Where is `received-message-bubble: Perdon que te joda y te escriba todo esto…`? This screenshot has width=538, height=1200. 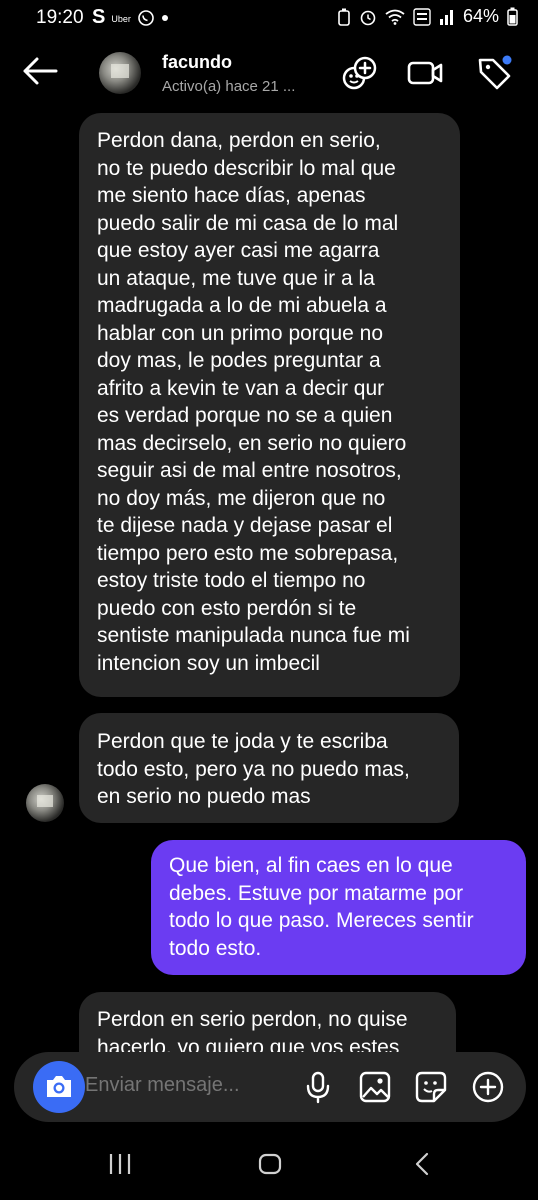
received-message-bubble: Perdon que te joda y te escriba todo esto… is located at coordinates (269, 768).